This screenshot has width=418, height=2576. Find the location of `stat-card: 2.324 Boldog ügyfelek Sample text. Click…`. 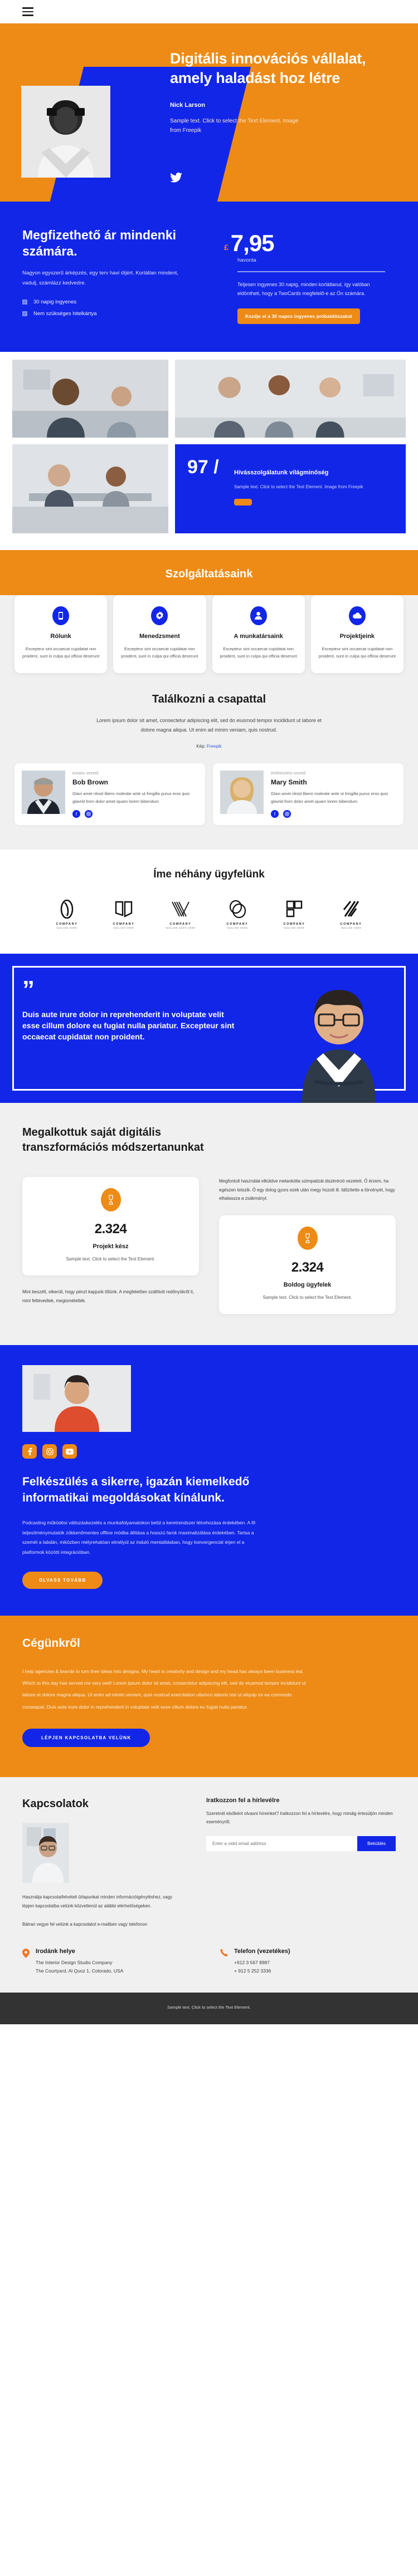

stat-card: 2.324 Boldog ügyfelek Sample text. Click… is located at coordinates (307, 1264).